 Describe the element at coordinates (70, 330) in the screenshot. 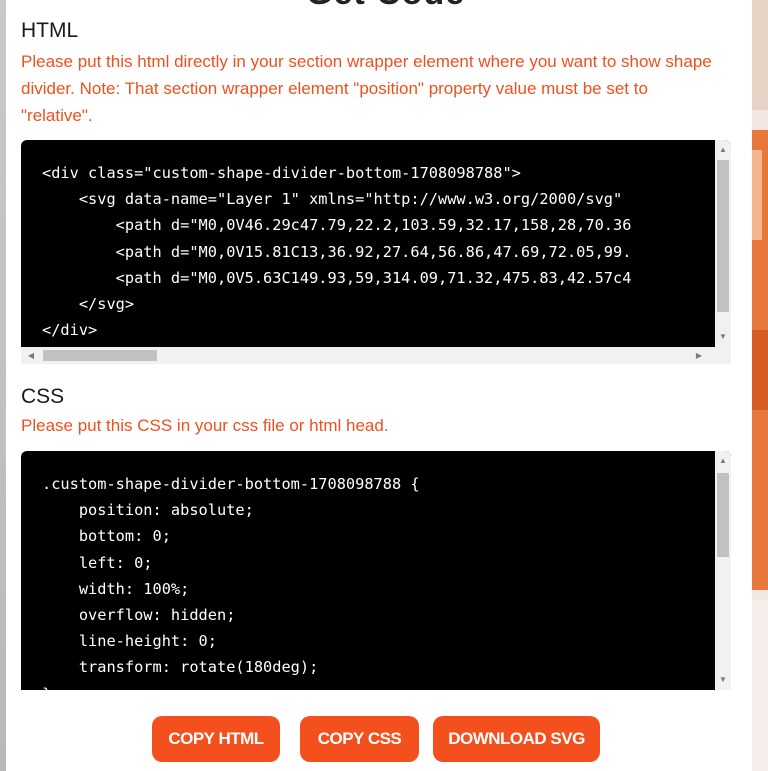

I see `code-line: </div>` at that location.